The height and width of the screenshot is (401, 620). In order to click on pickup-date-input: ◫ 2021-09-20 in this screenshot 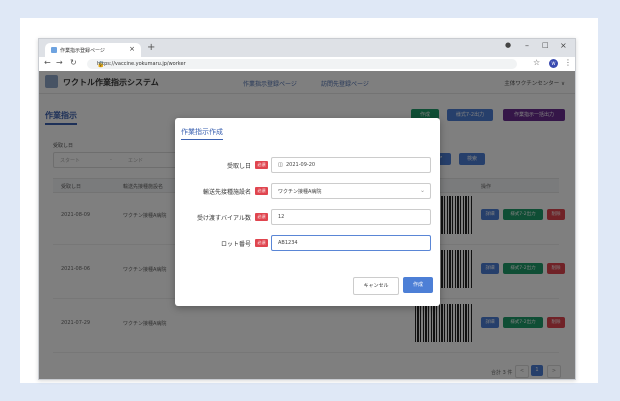, I will do `click(351, 165)`.